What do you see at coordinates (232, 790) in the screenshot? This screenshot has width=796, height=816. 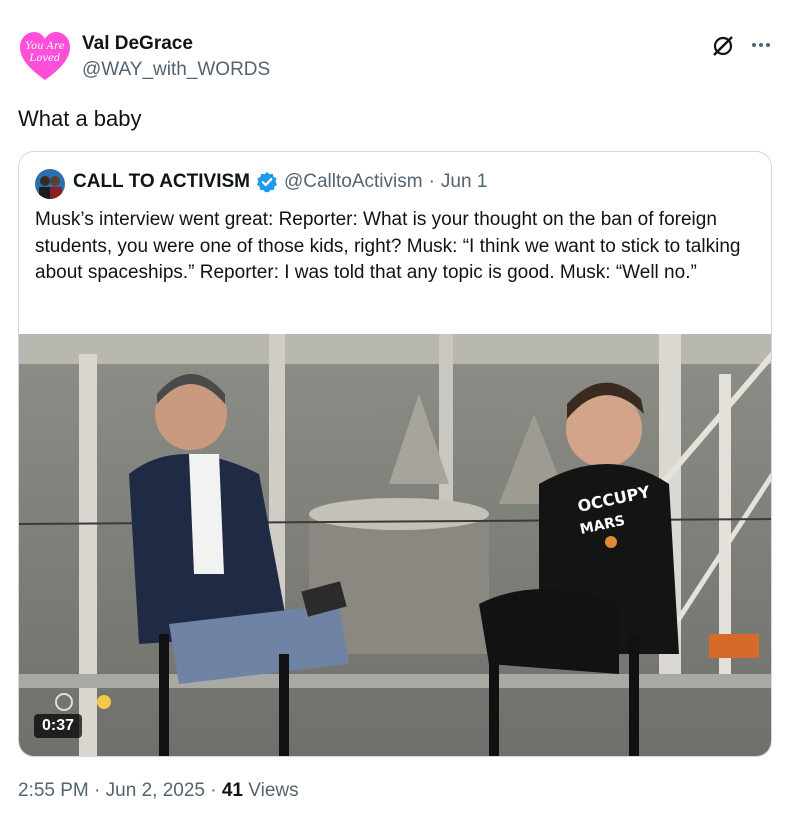 I see `views-count: 41` at bounding box center [232, 790].